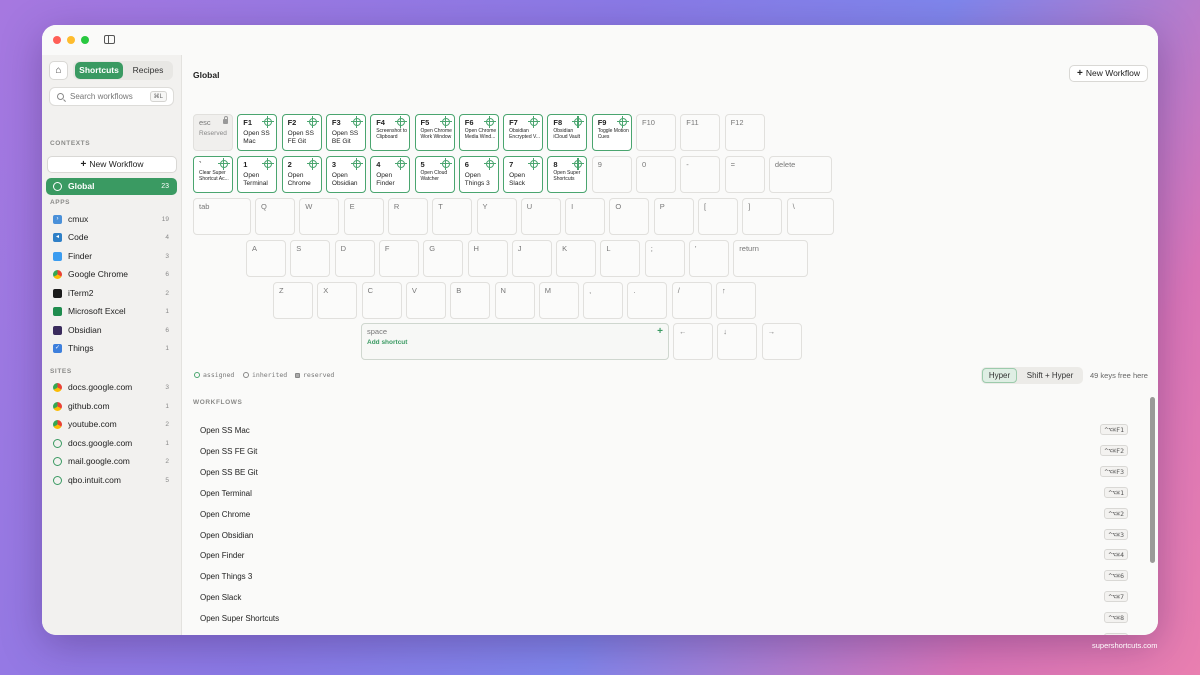  I want to click on sidebar-item-site: youtube.com 2, so click(111, 424).